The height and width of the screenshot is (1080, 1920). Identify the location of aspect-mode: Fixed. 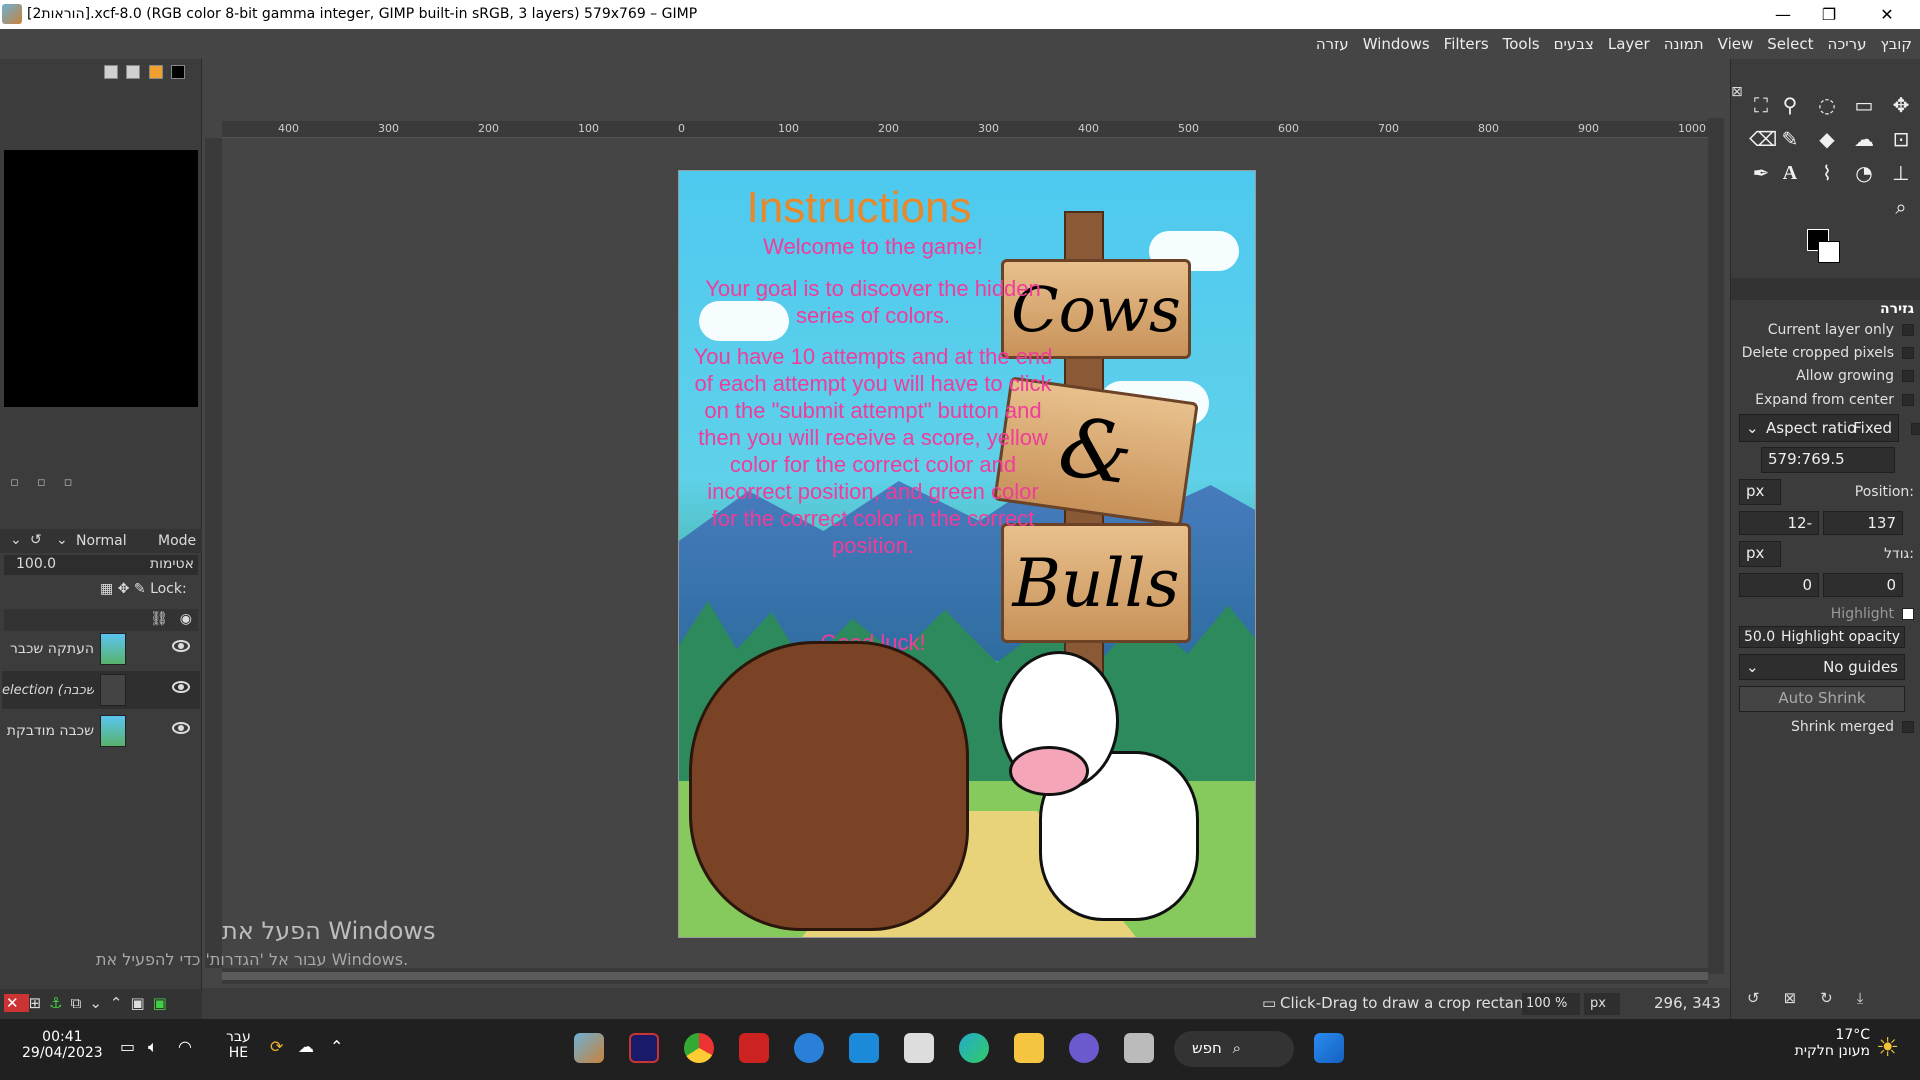
(1872, 428).